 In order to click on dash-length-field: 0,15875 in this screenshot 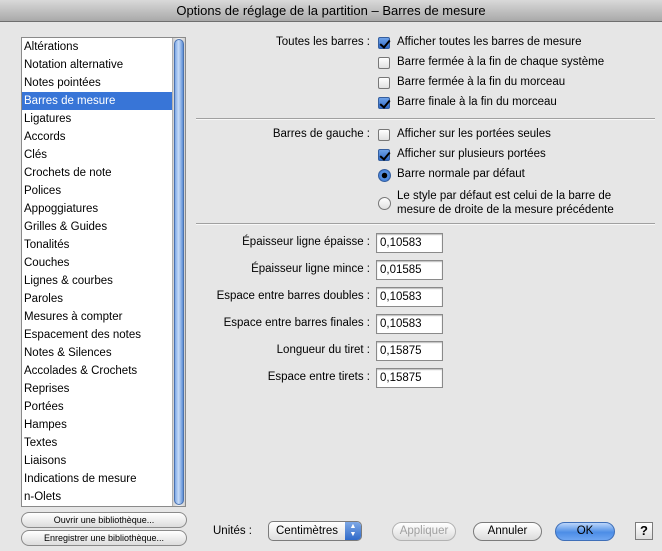, I will do `click(409, 351)`.